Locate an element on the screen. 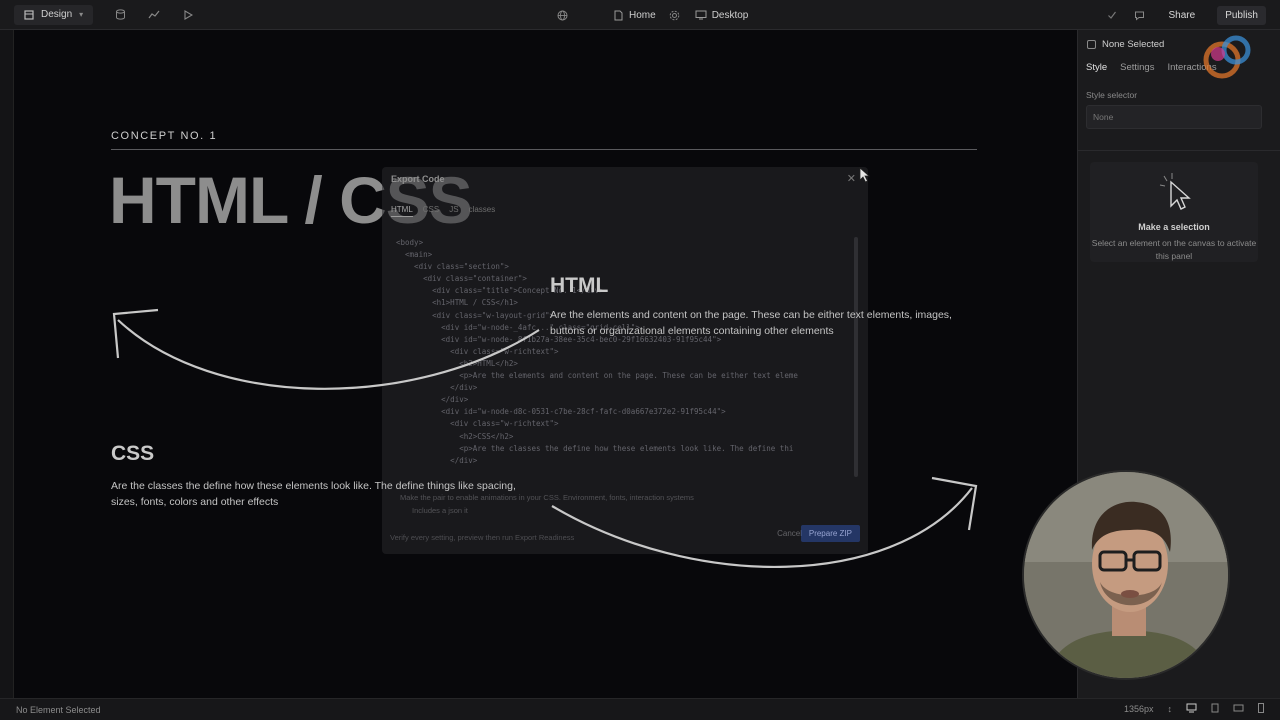  mobile-view-icon is located at coordinates (1261, 709).